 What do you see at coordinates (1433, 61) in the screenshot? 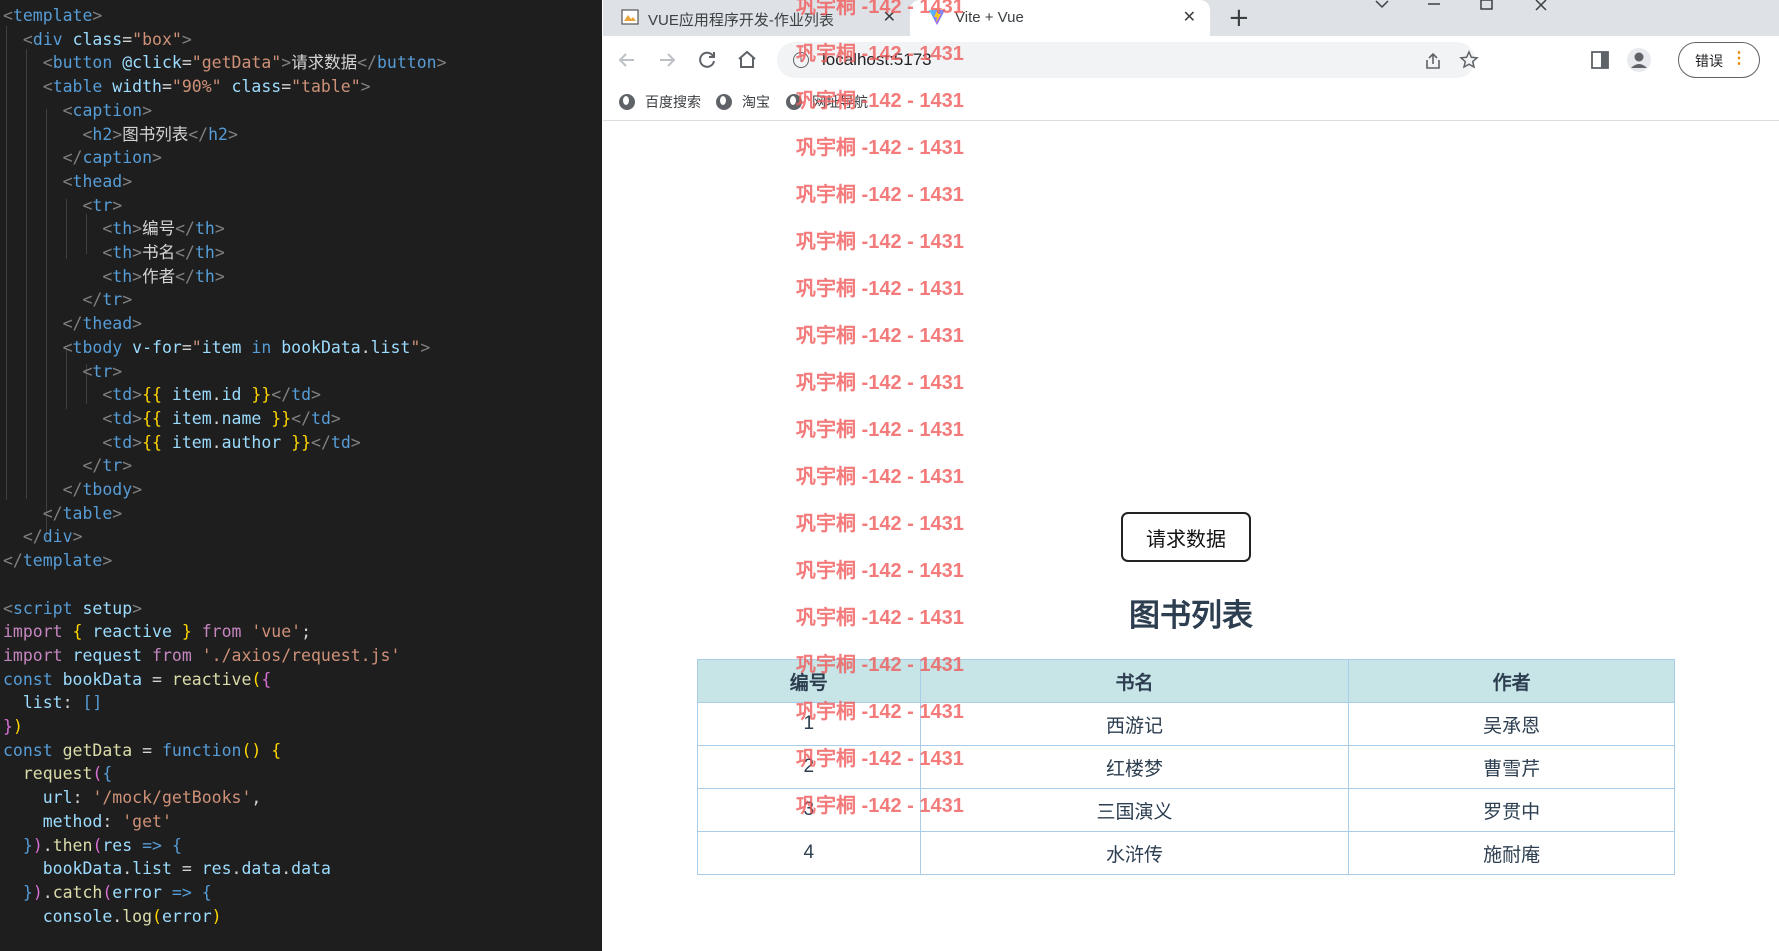
I see `share-icon` at bounding box center [1433, 61].